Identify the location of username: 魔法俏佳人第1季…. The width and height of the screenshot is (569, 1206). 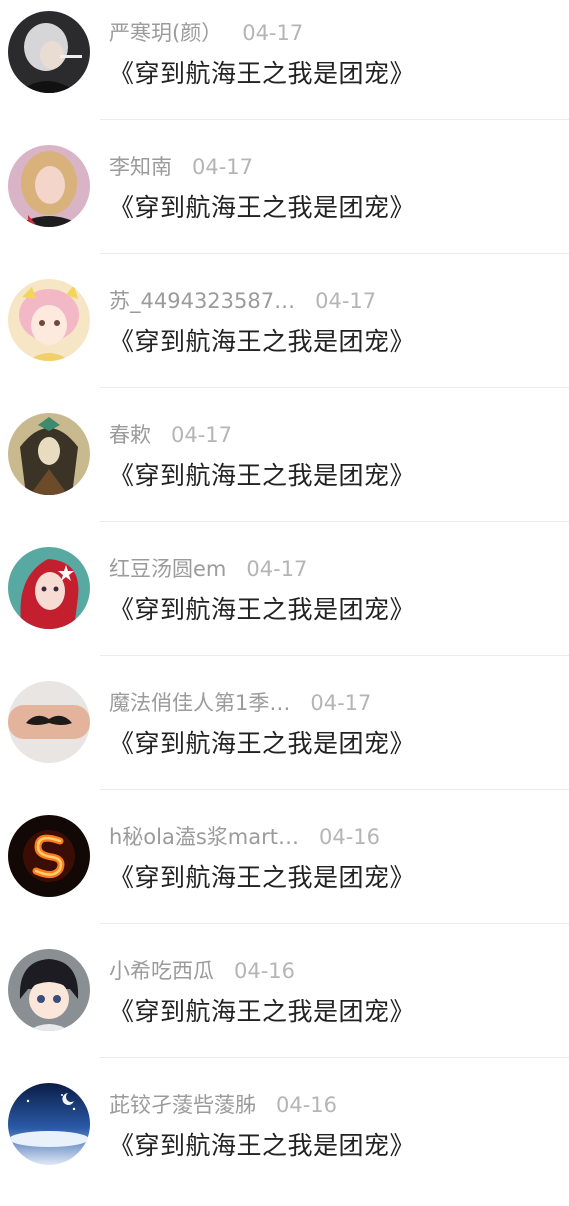
(199, 703).